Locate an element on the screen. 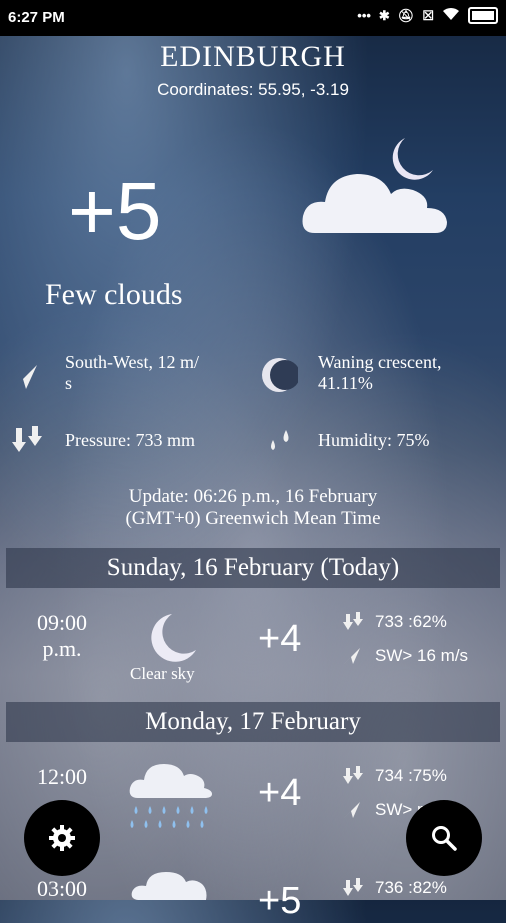  update-line2: (GMT+0) Greenwich Mean Time is located at coordinates (253, 518).